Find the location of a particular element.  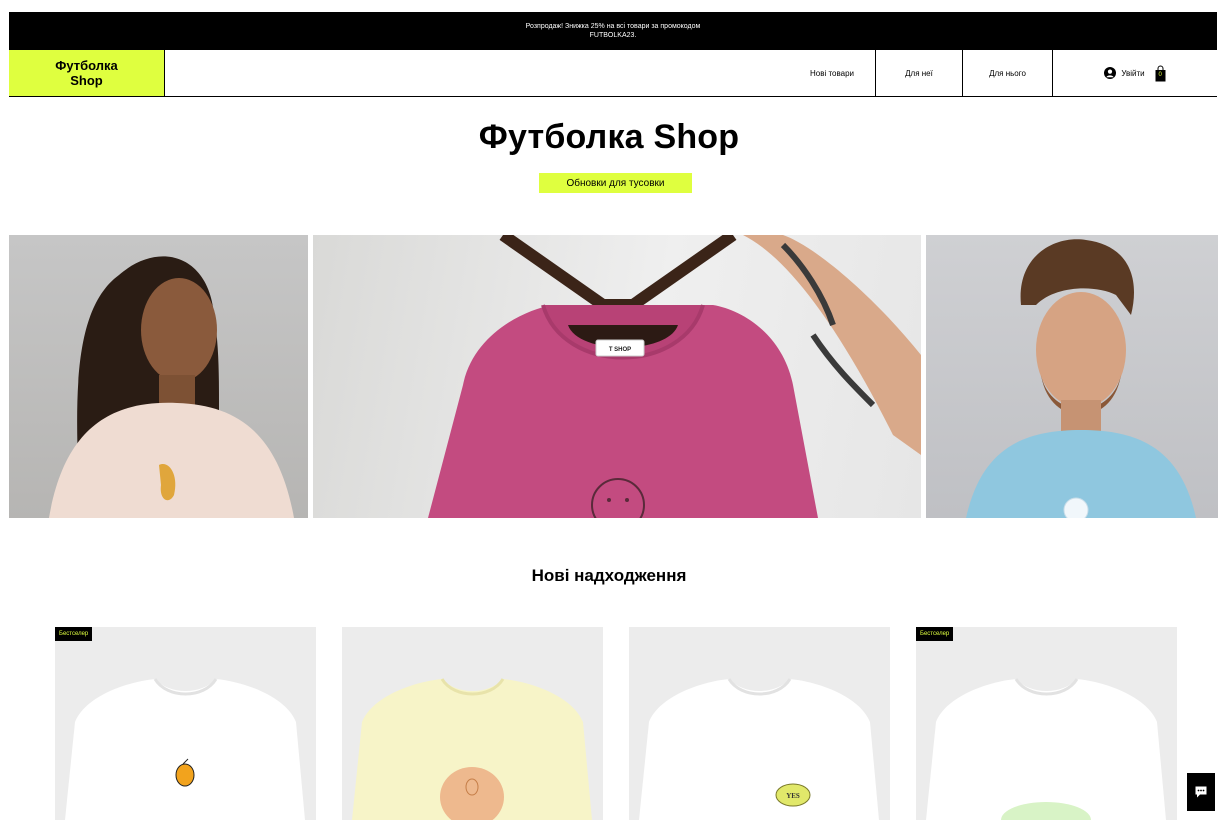

pink-tshirt-illustration: T SHOP is located at coordinates (674, 376).